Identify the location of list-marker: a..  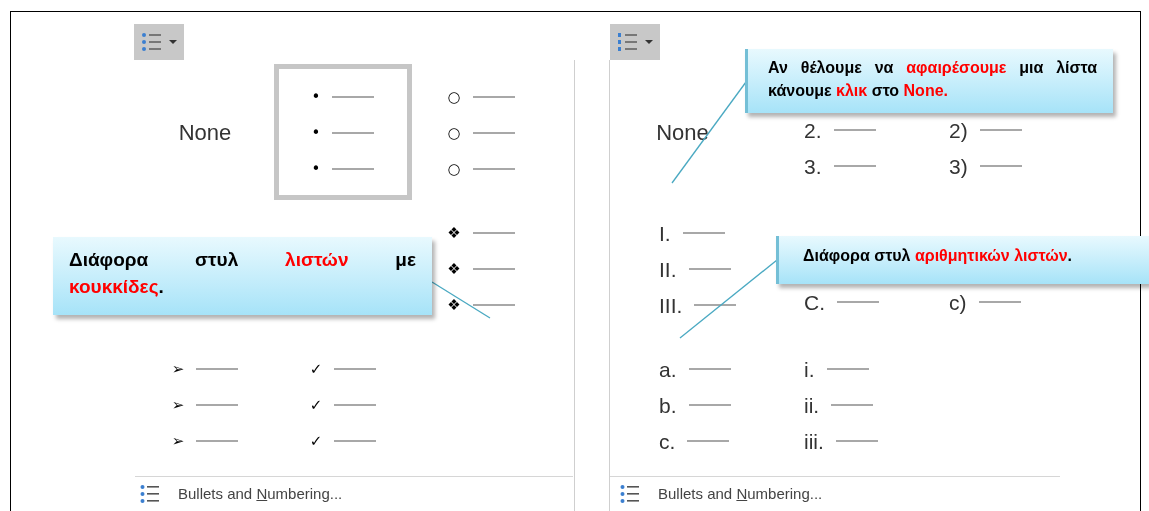
(668, 369).